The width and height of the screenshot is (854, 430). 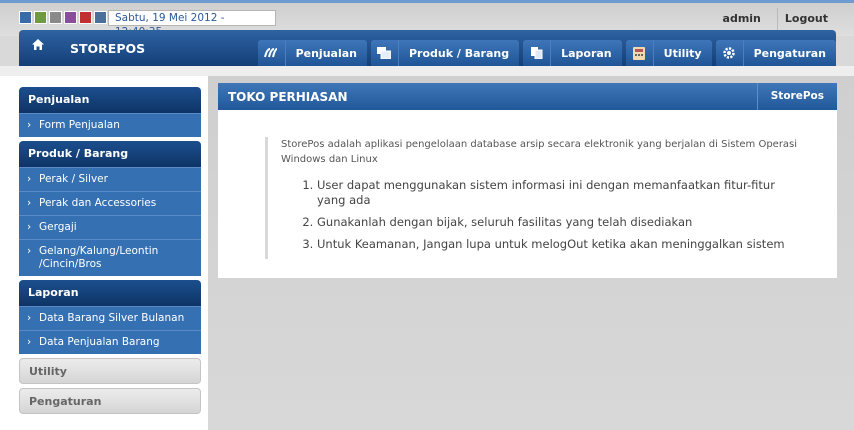 What do you see at coordinates (288, 97) in the screenshot?
I see `panel-title: TOKO PERHIASAN` at bounding box center [288, 97].